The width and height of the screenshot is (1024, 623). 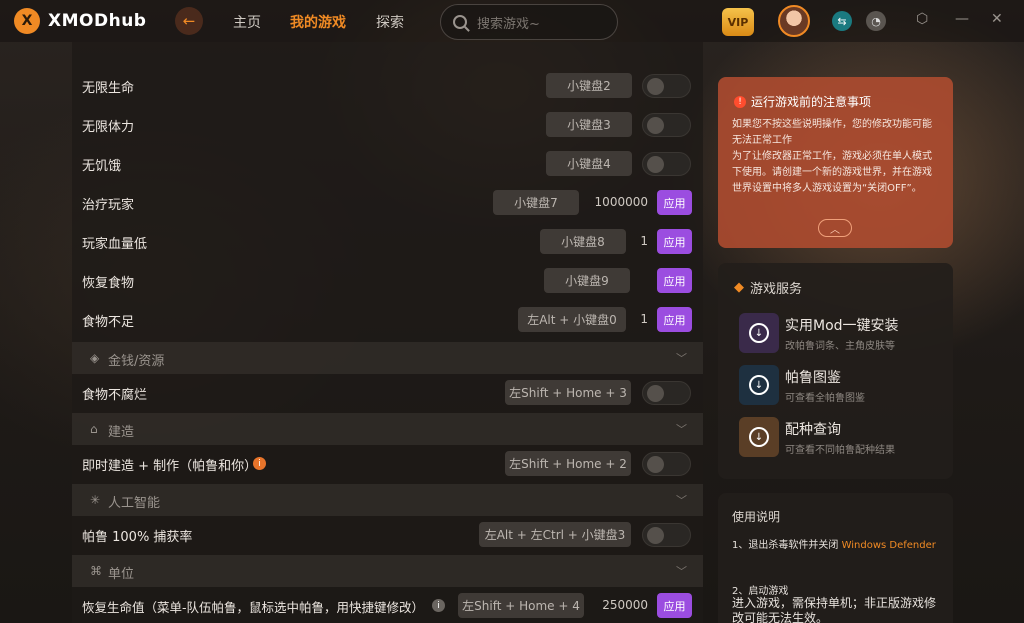 What do you see at coordinates (247, 22) in the screenshot?
I see `nav-home: 主页` at bounding box center [247, 22].